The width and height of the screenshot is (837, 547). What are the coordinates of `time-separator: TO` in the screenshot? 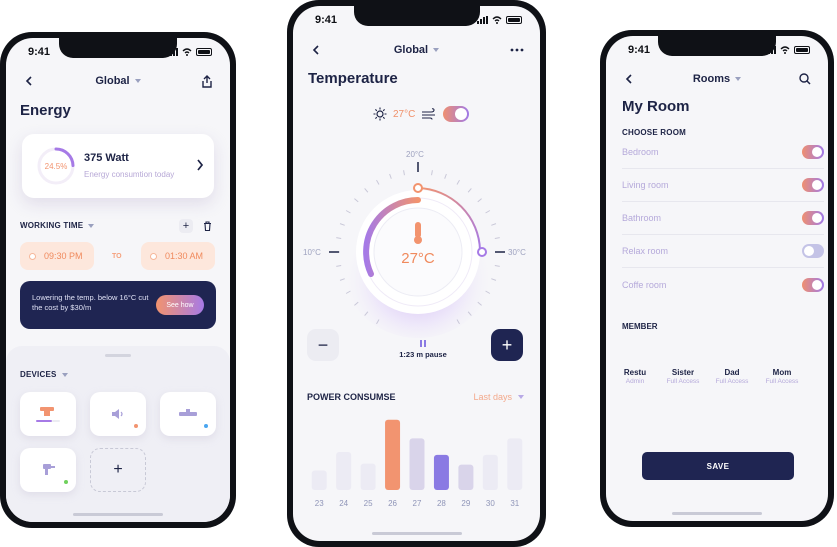 It's located at (117, 256).